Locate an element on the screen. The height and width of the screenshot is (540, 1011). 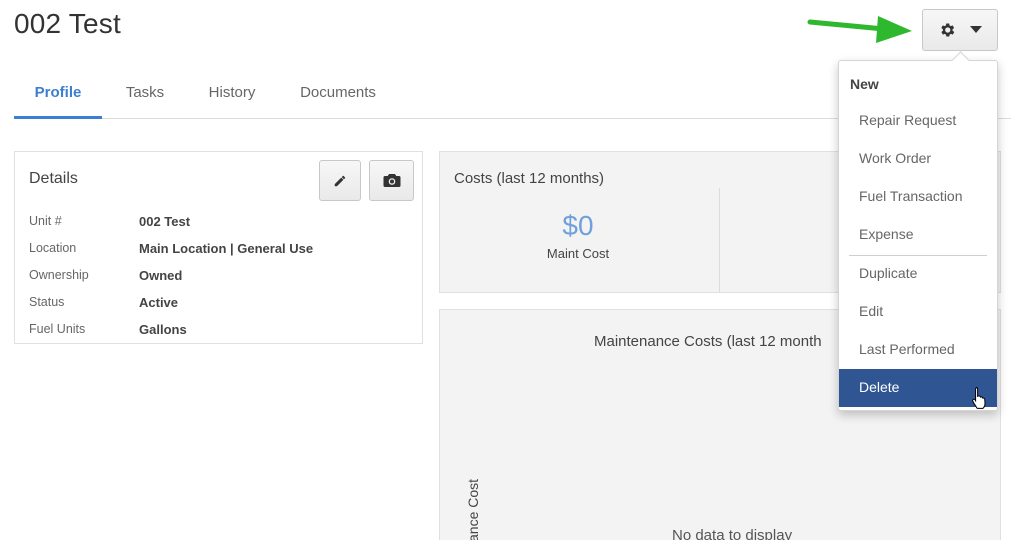
detail-value: 002 Test is located at coordinates (165, 221).